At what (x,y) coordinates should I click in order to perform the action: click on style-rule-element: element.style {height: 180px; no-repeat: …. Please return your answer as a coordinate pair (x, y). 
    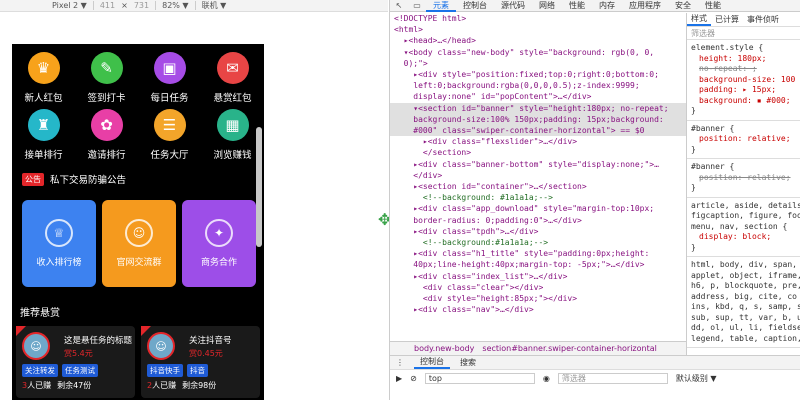
    Looking at the image, I should click on (743, 80).